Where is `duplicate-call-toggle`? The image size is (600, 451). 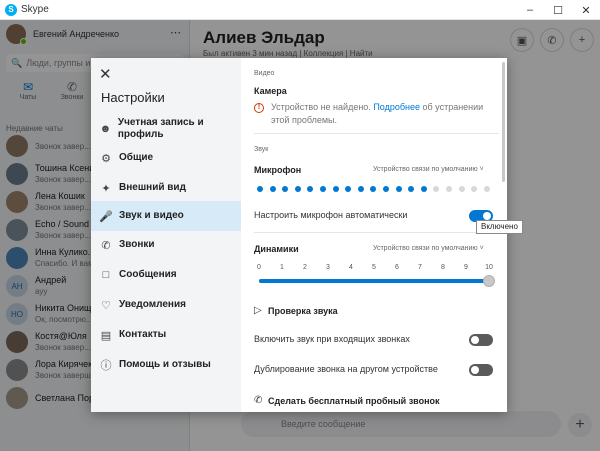
duplicate-call-toggle is located at coordinates (481, 370).